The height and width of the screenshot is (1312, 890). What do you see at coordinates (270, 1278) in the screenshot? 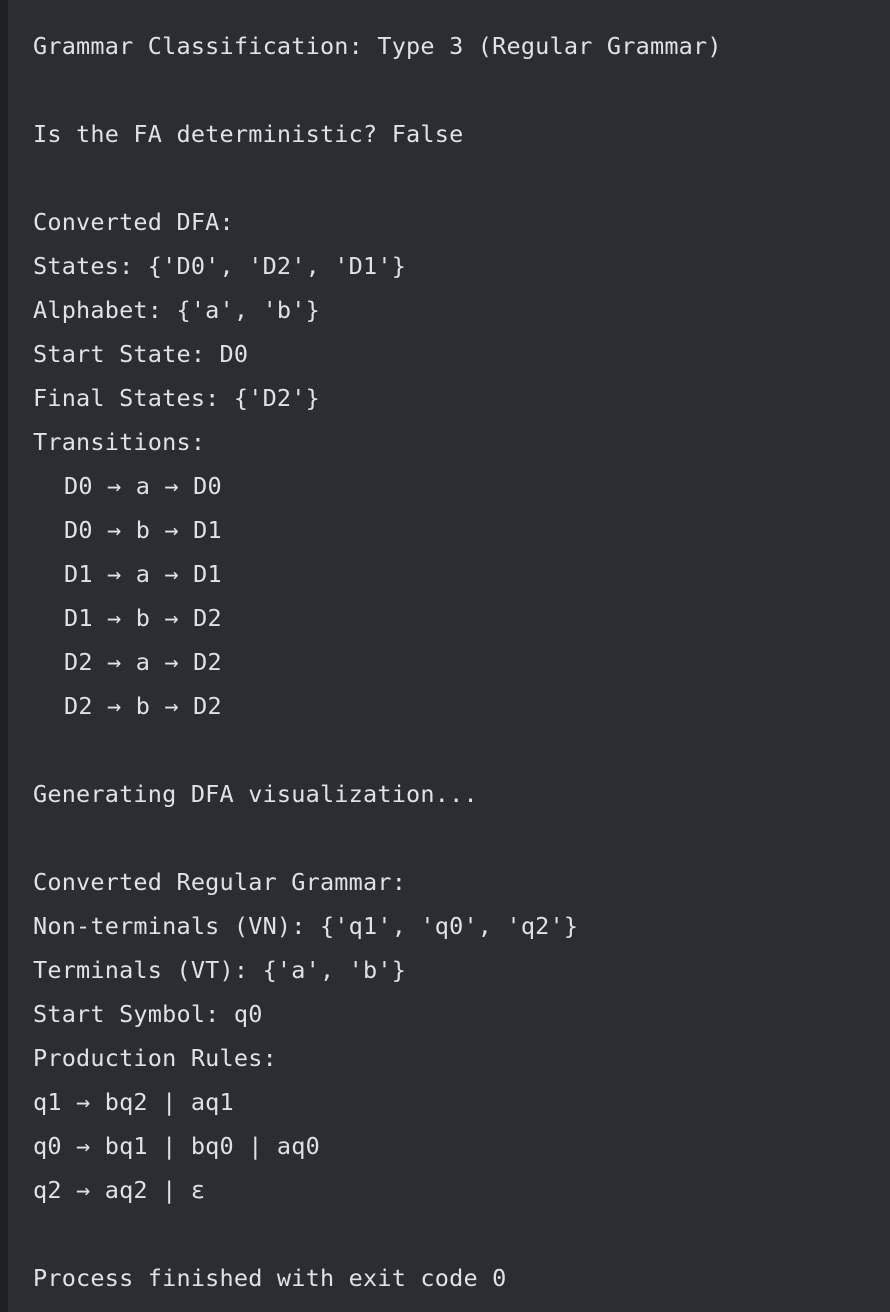
I see `process-exit-line: Process finished with exit code 0` at bounding box center [270, 1278].